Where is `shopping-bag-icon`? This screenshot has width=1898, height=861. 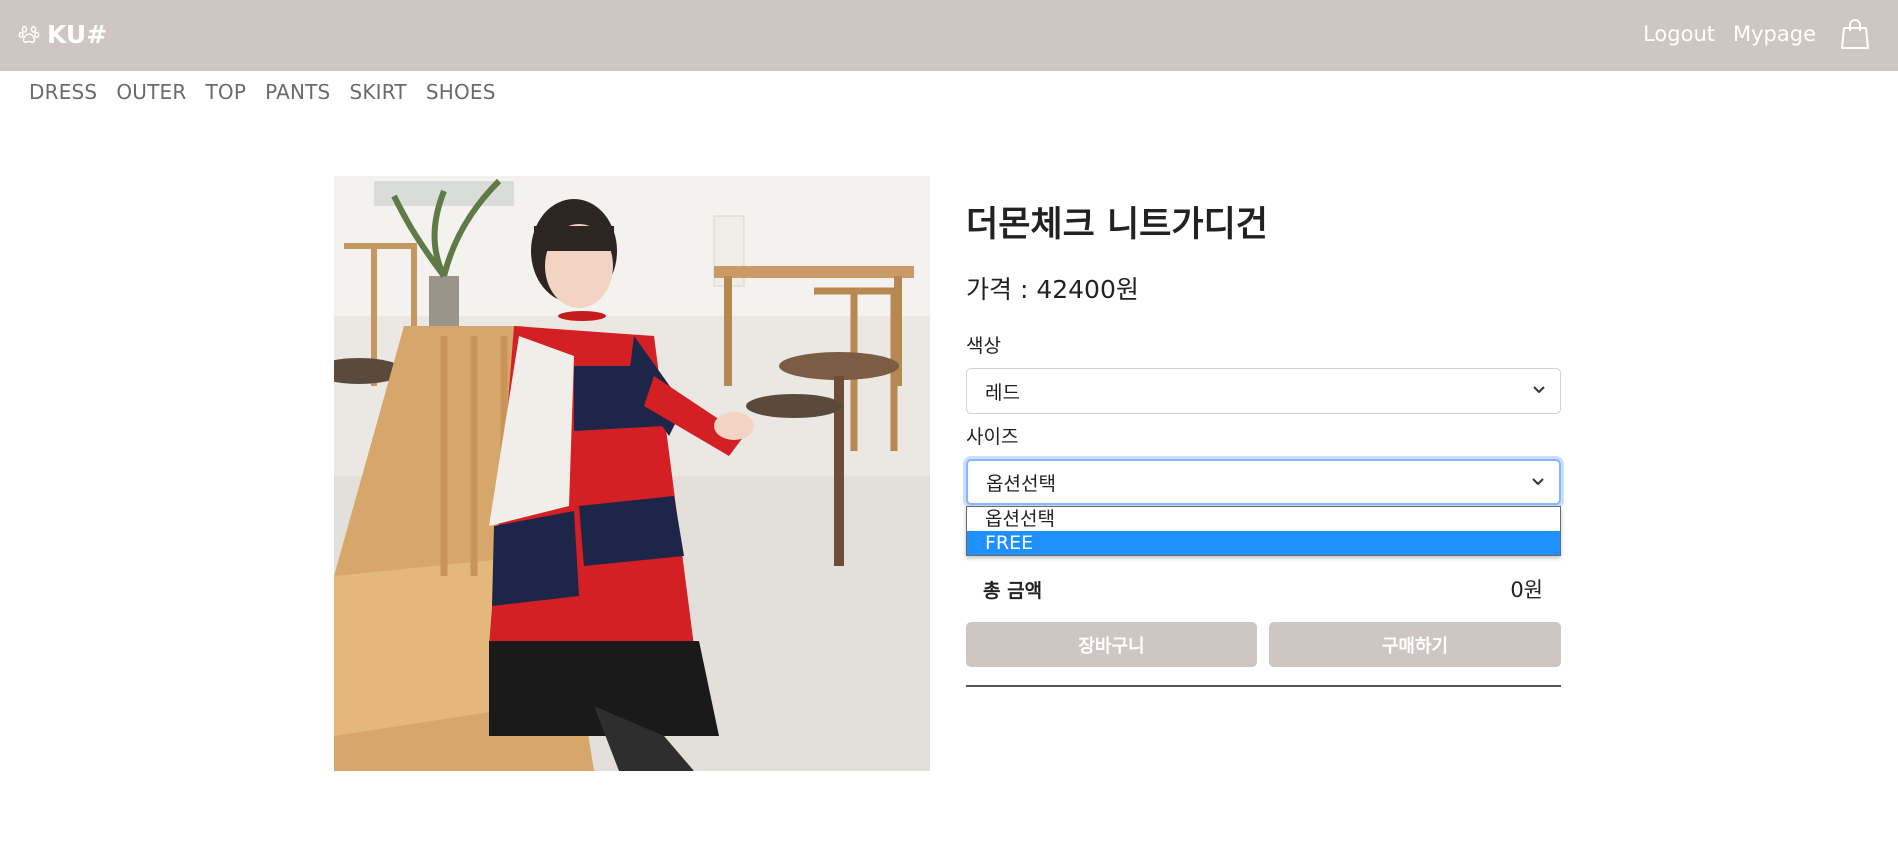
shopping-bag-icon is located at coordinates (1855, 34).